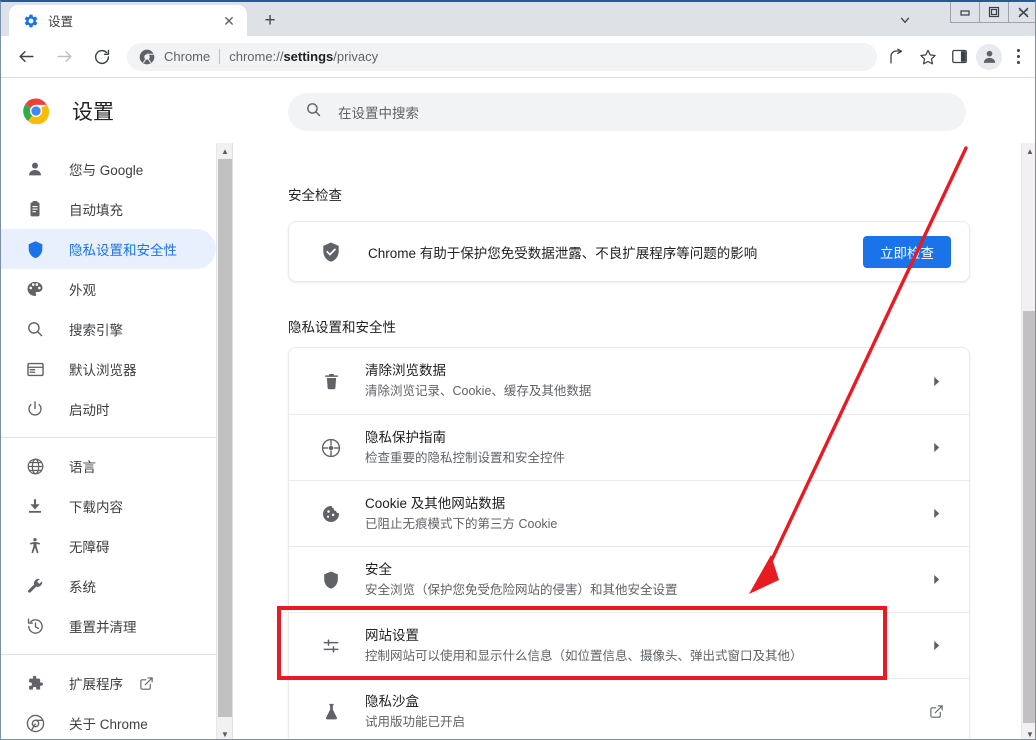  Describe the element at coordinates (989, 56) in the screenshot. I see `profile-icon` at that location.